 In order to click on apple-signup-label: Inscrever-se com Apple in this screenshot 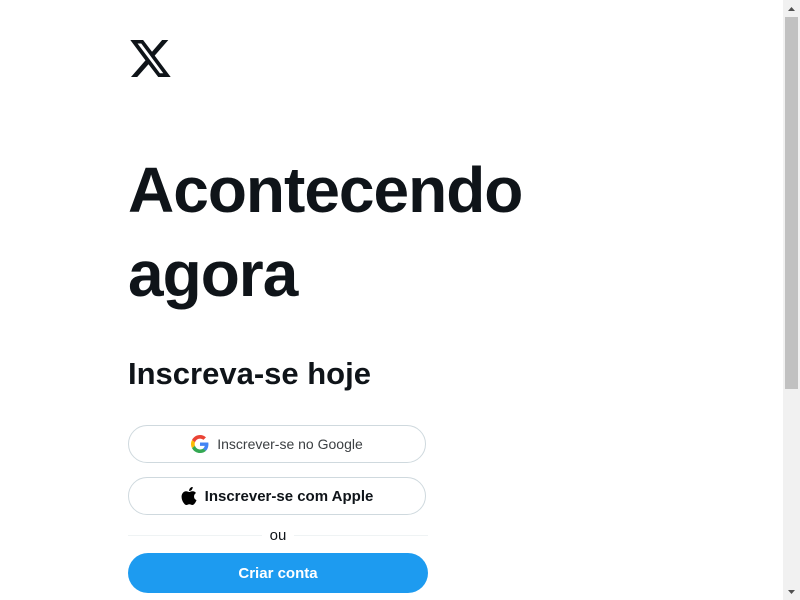, I will do `click(289, 496)`.